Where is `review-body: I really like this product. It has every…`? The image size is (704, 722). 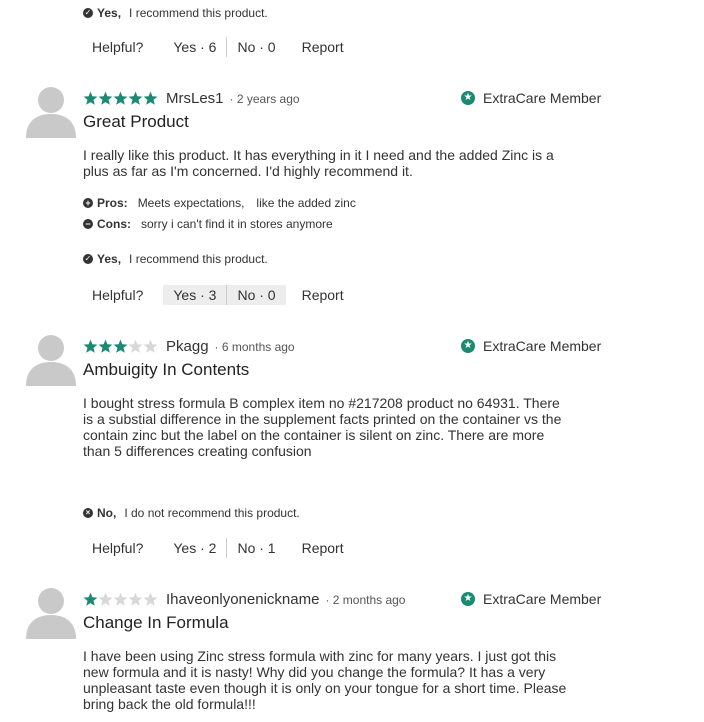
review-body: I really like this product. It has every… is located at coordinates (318, 163).